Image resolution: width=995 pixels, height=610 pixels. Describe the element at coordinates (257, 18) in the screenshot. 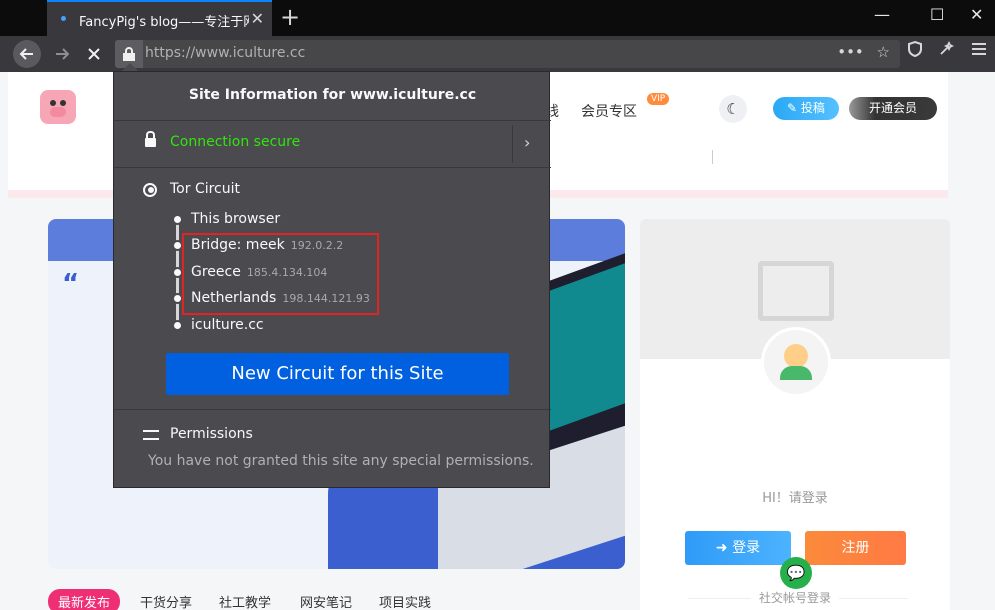

I see `tab-close-icon: ✕` at that location.